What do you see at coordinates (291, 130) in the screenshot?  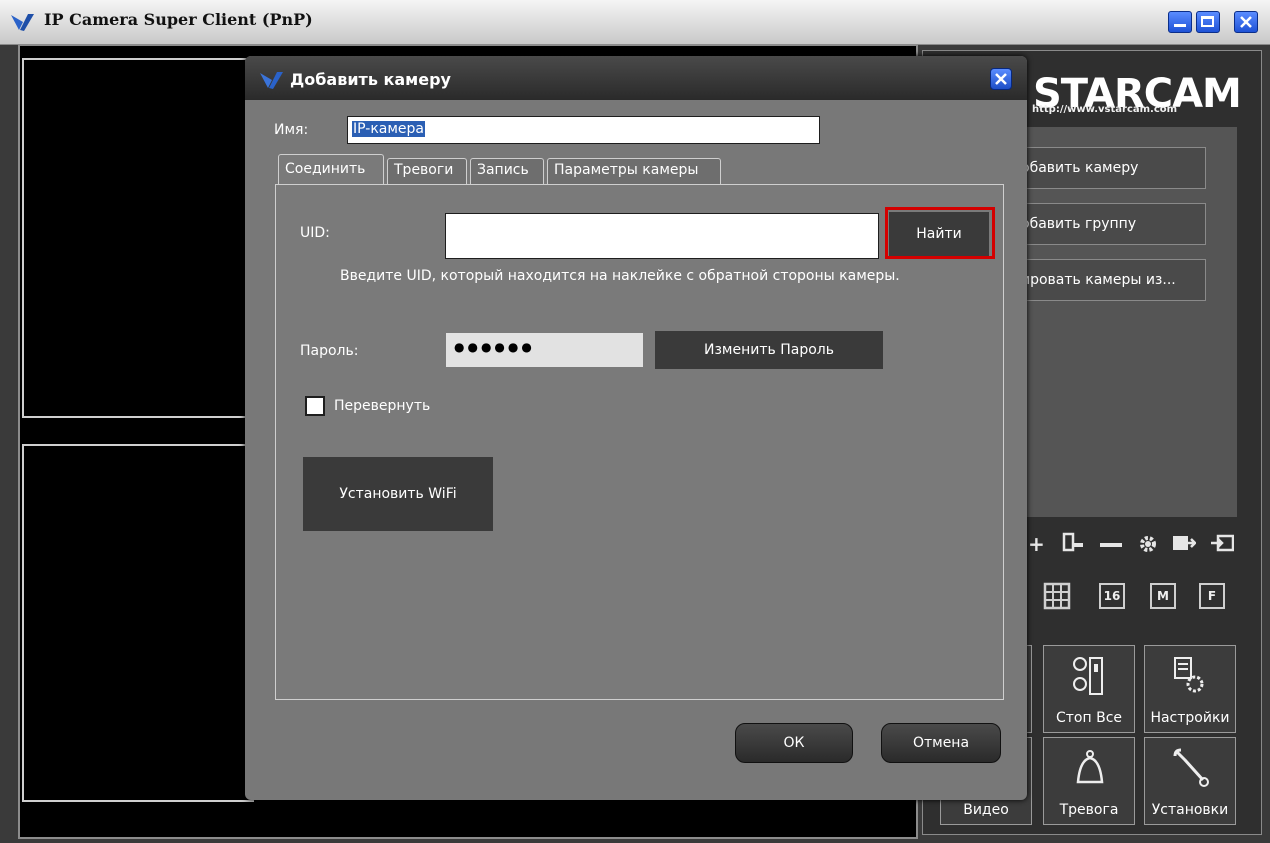 I see `name-label: Имя:` at bounding box center [291, 130].